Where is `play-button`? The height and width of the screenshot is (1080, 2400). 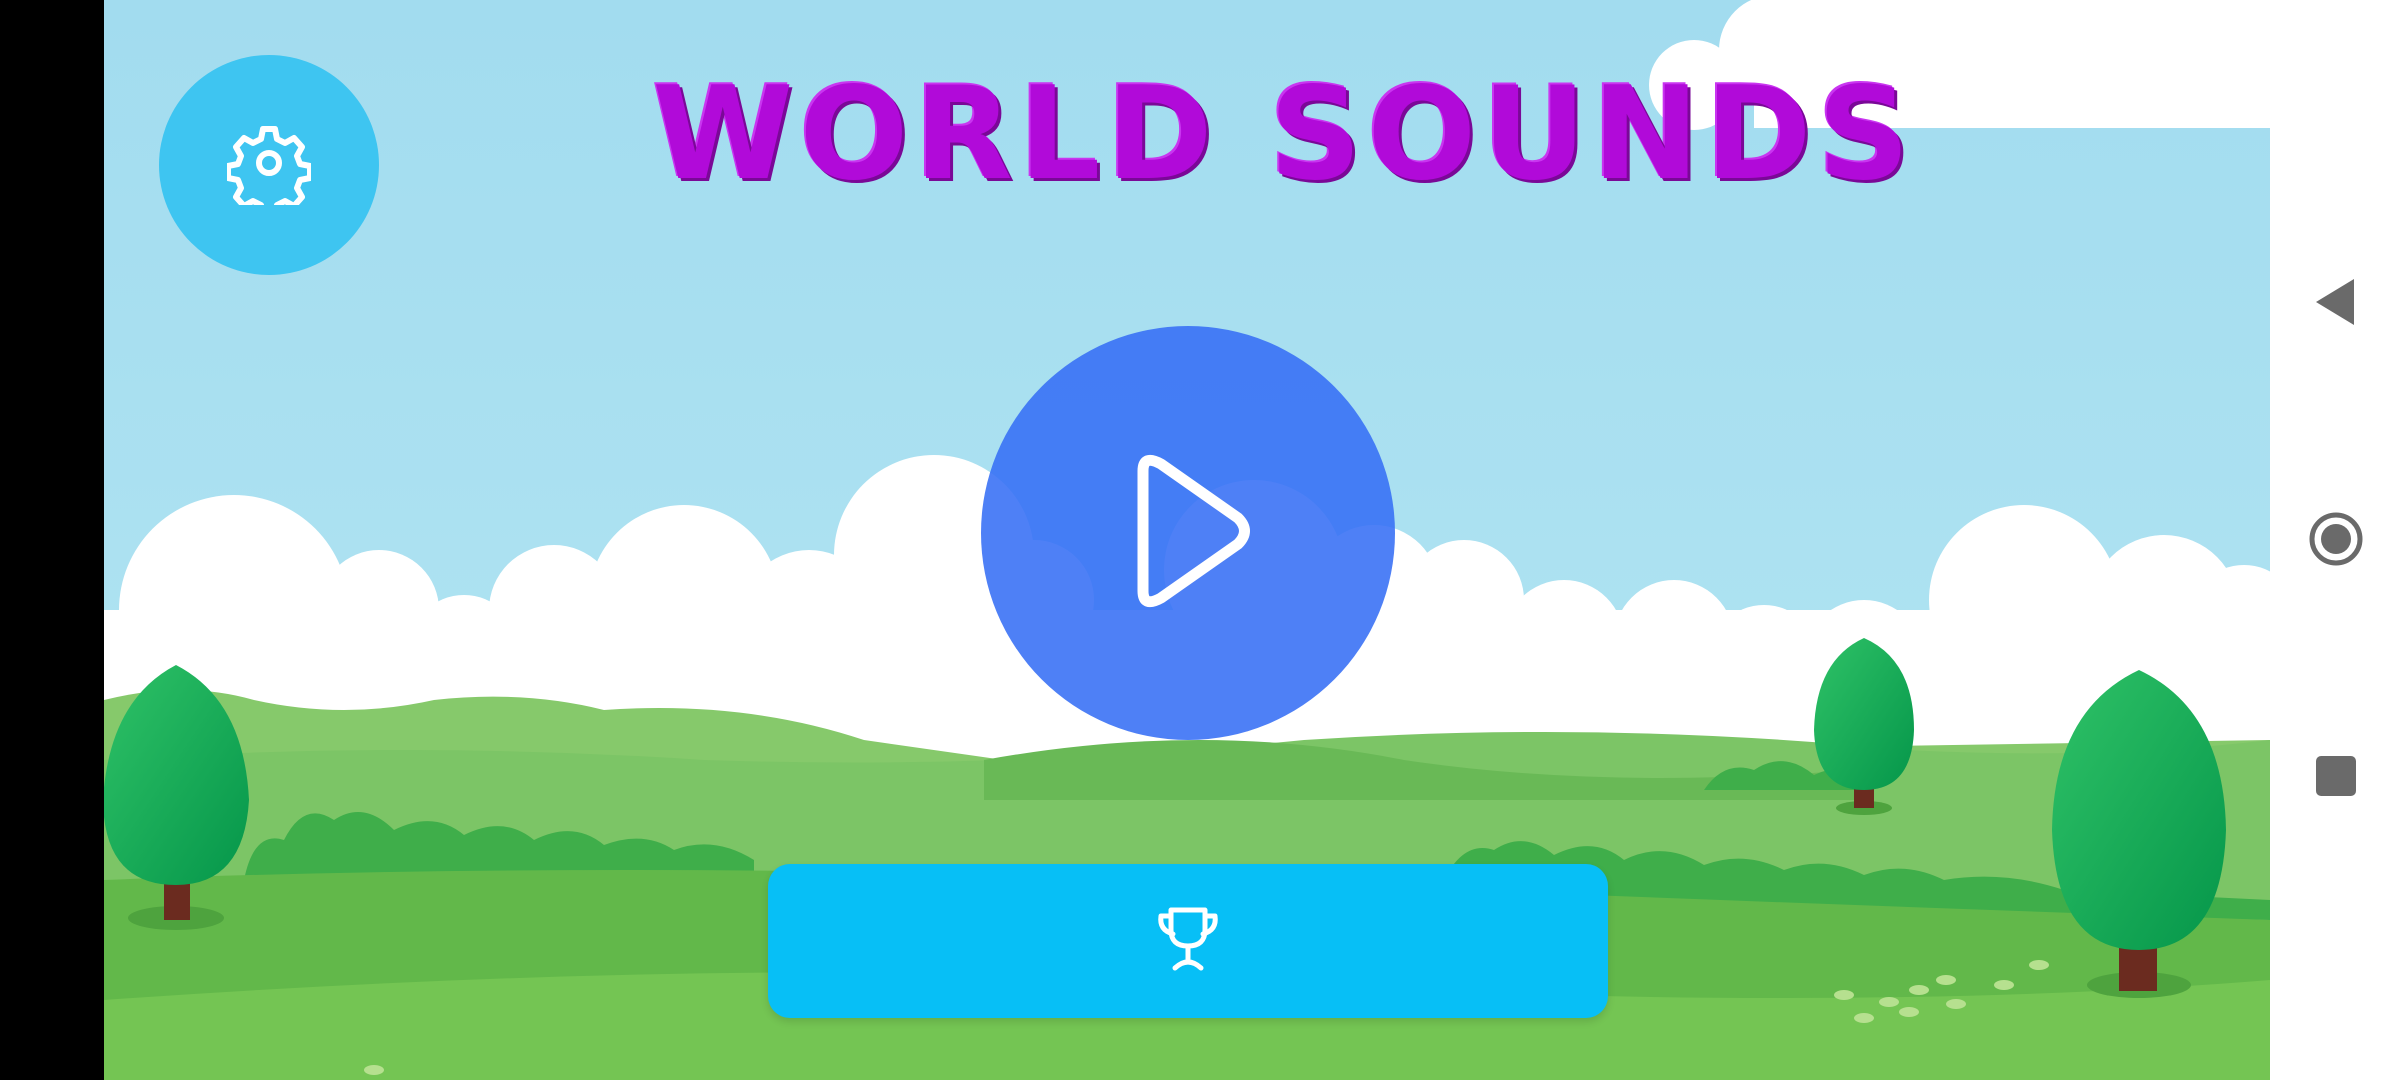 play-button is located at coordinates (1188, 533).